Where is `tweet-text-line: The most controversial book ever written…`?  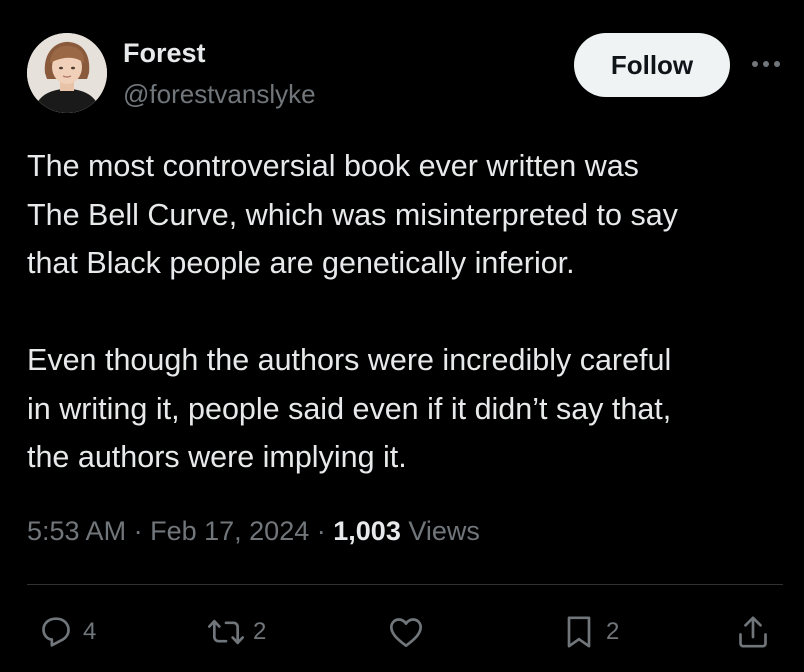 tweet-text-line: The most controversial book ever written… is located at coordinates (333, 166).